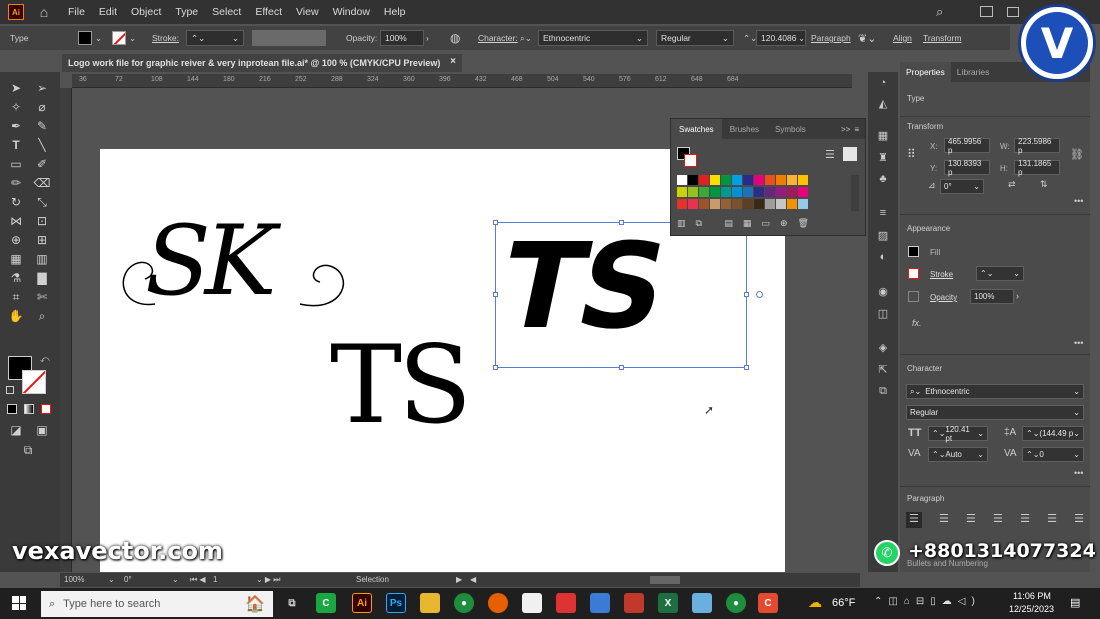  I want to click on font-family-dropdown: Ethnocentric ⌄, so click(593, 38).